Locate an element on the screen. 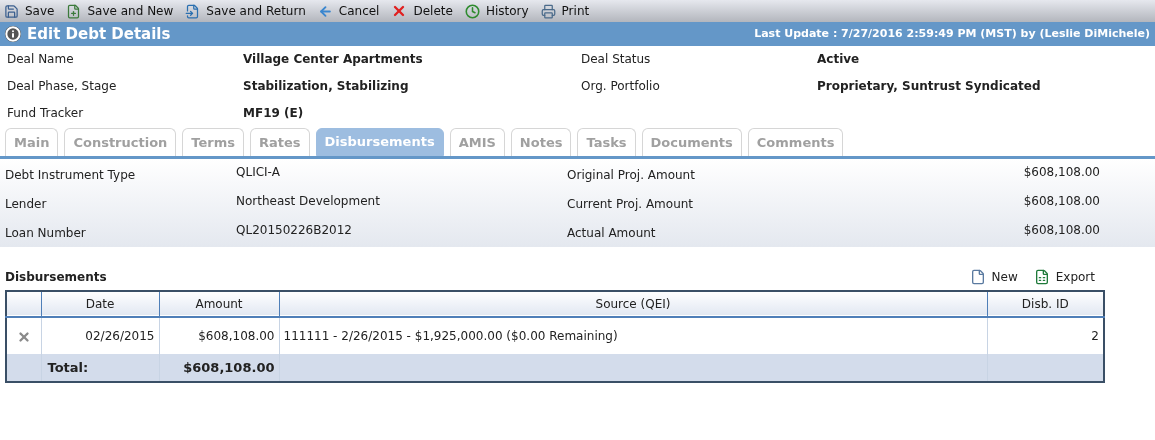 The height and width of the screenshot is (440, 1155). printer-icon is located at coordinates (548, 11).